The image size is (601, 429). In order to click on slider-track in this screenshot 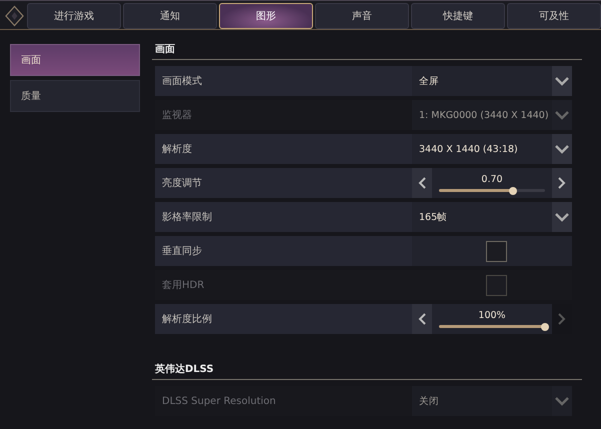, I will do `click(492, 190)`.